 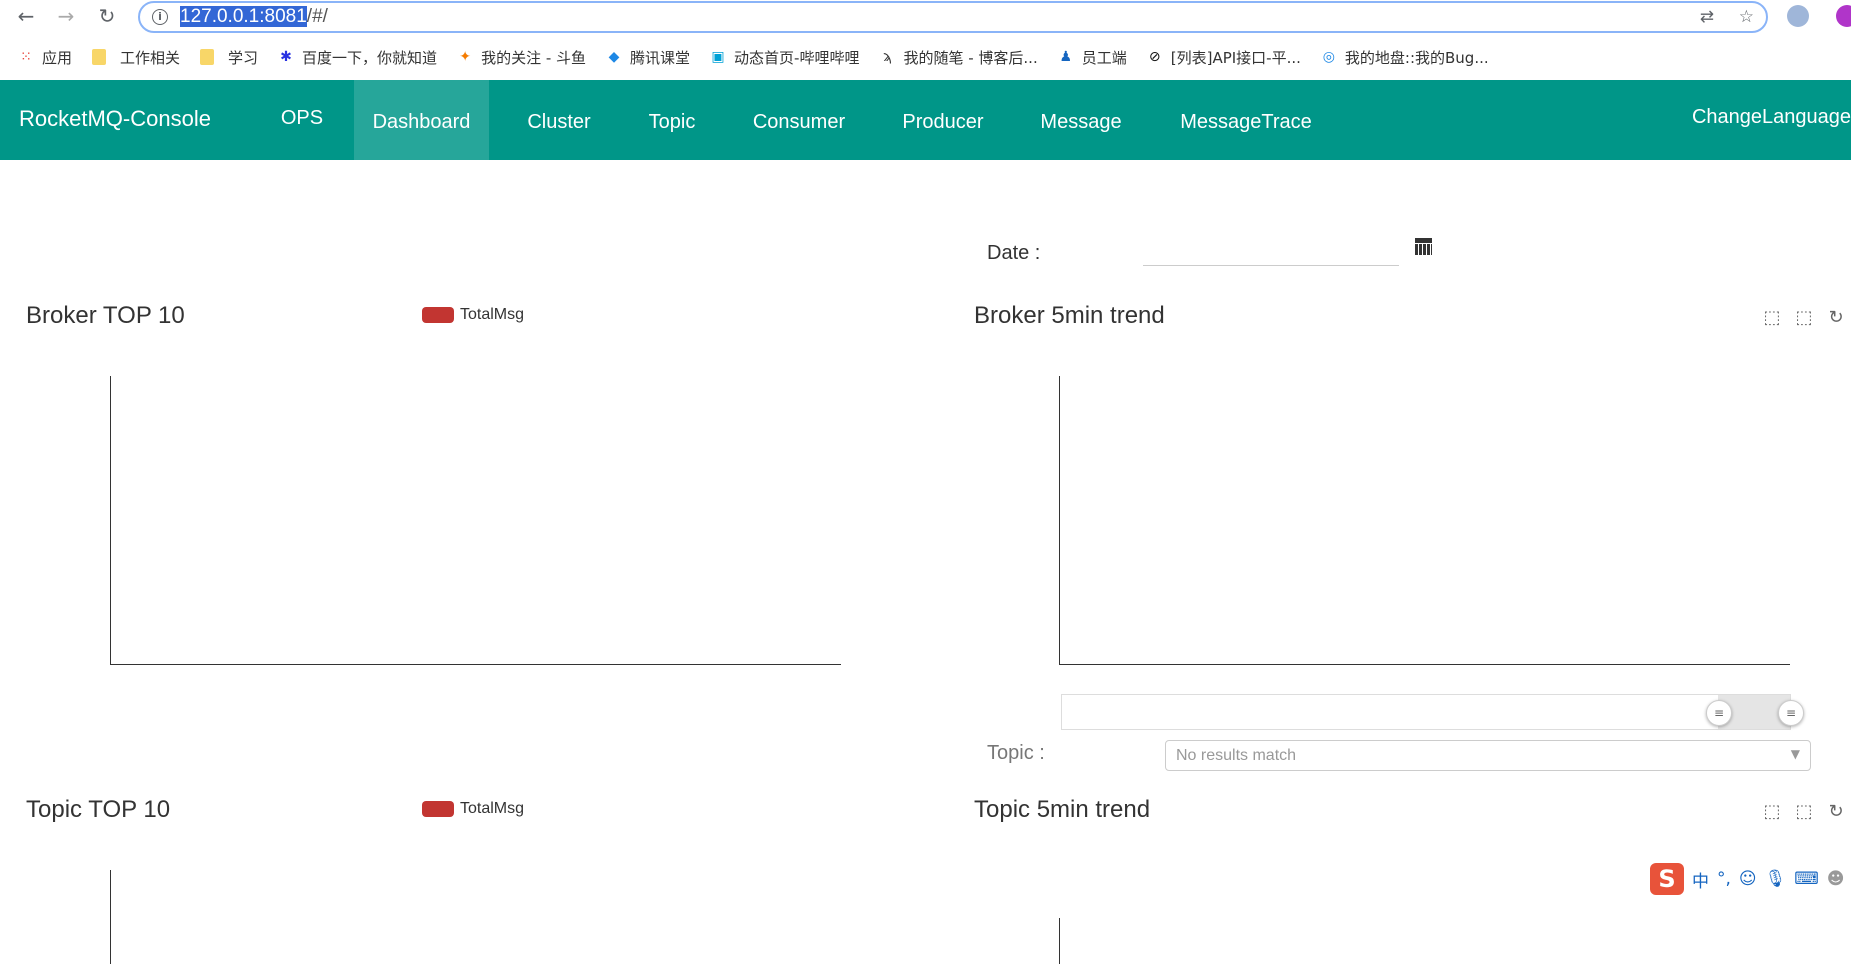 I want to click on date-label: Date :, so click(x=1014, y=253).